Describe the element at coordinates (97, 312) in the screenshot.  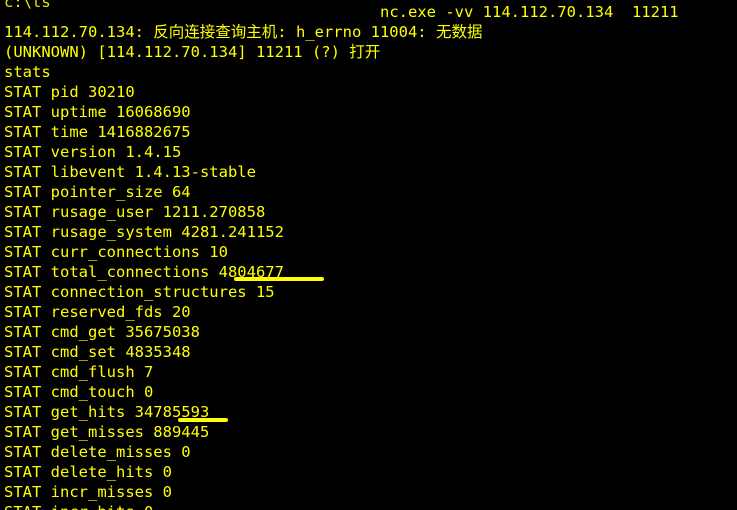
I see `output-line: STAT reserved_fds 20` at that location.